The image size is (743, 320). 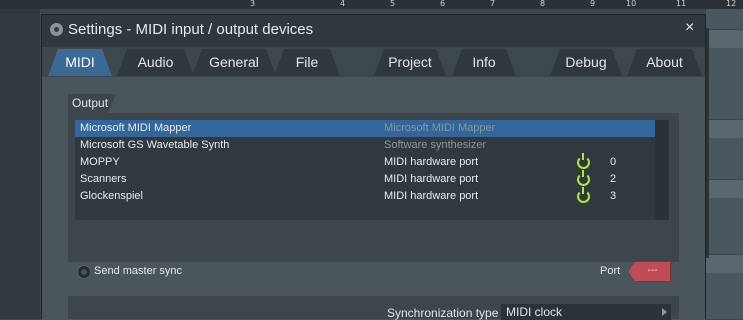 What do you see at coordinates (191, 29) in the screenshot?
I see `dialog-title: Settings - MIDI input / output devices` at bounding box center [191, 29].